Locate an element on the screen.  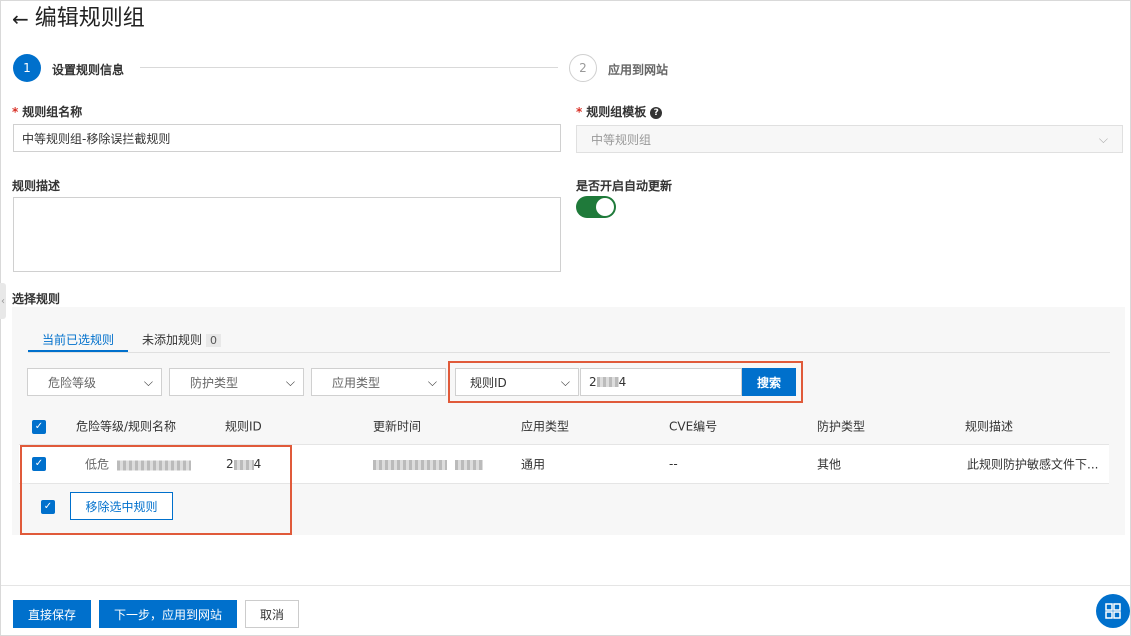
remove-selected-rules-button: 移除选中规则 is located at coordinates (121, 506).